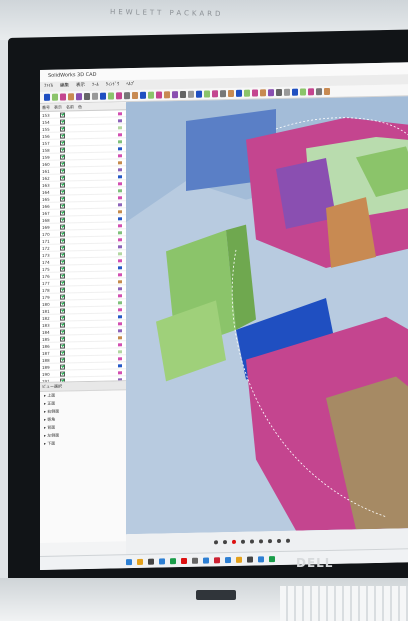  I want to click on menu-item: ｳｨﾝﾄﾞｳ, so click(113, 85).